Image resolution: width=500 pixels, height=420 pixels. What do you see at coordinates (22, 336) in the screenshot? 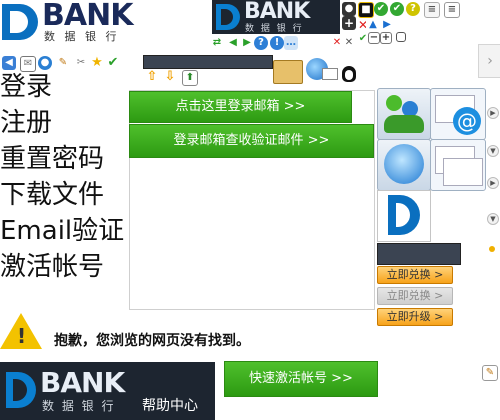
I see `warning-icon-mark: !` at bounding box center [22, 336].